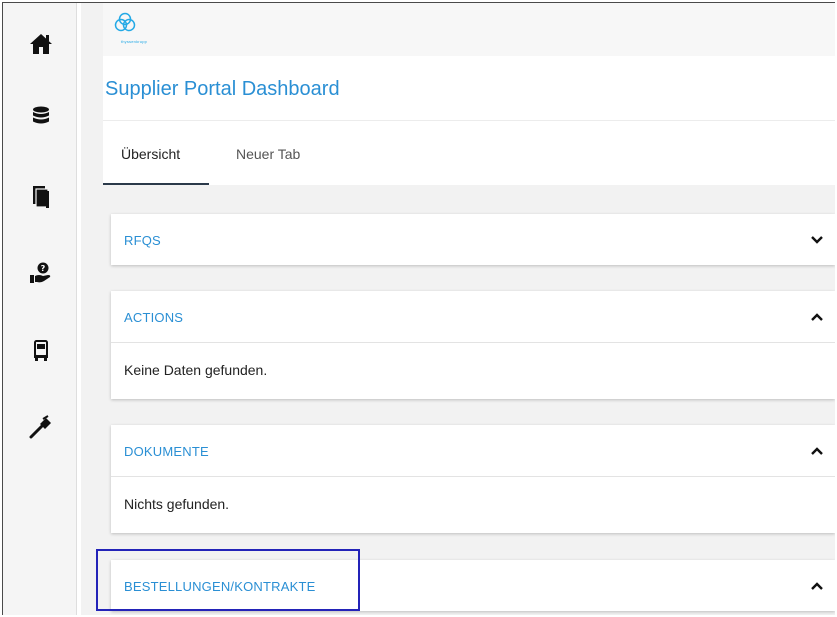 This screenshot has height=617, width=837. What do you see at coordinates (469, 153) in the screenshot?
I see `tab-bar: Übersicht Neuer Tab` at bounding box center [469, 153].